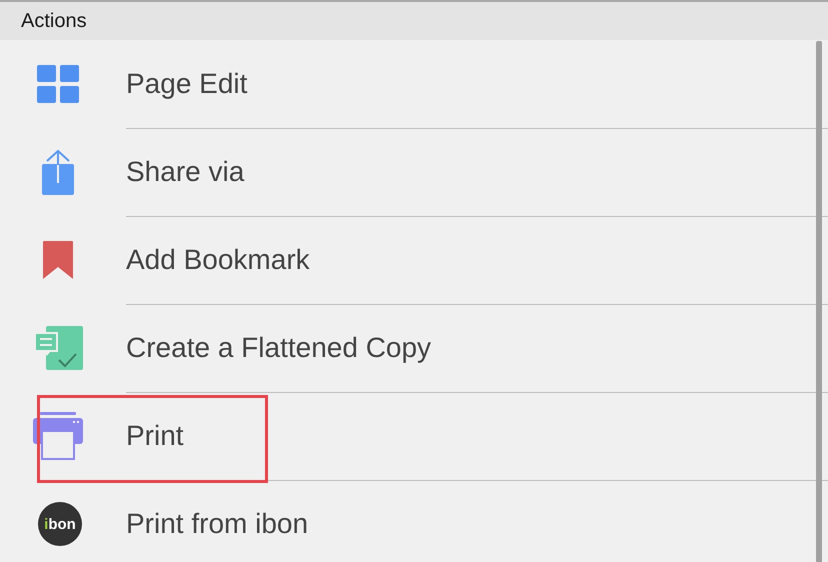 Image resolution: width=828 pixels, height=562 pixels. I want to click on ibon-logo-icon: ibon, so click(60, 524).